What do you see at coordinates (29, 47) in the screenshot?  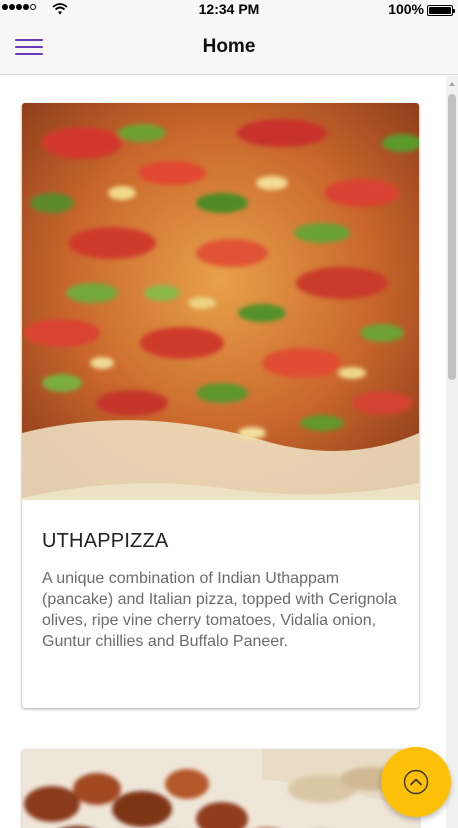 I see `hamburger-menu-icon` at bounding box center [29, 47].